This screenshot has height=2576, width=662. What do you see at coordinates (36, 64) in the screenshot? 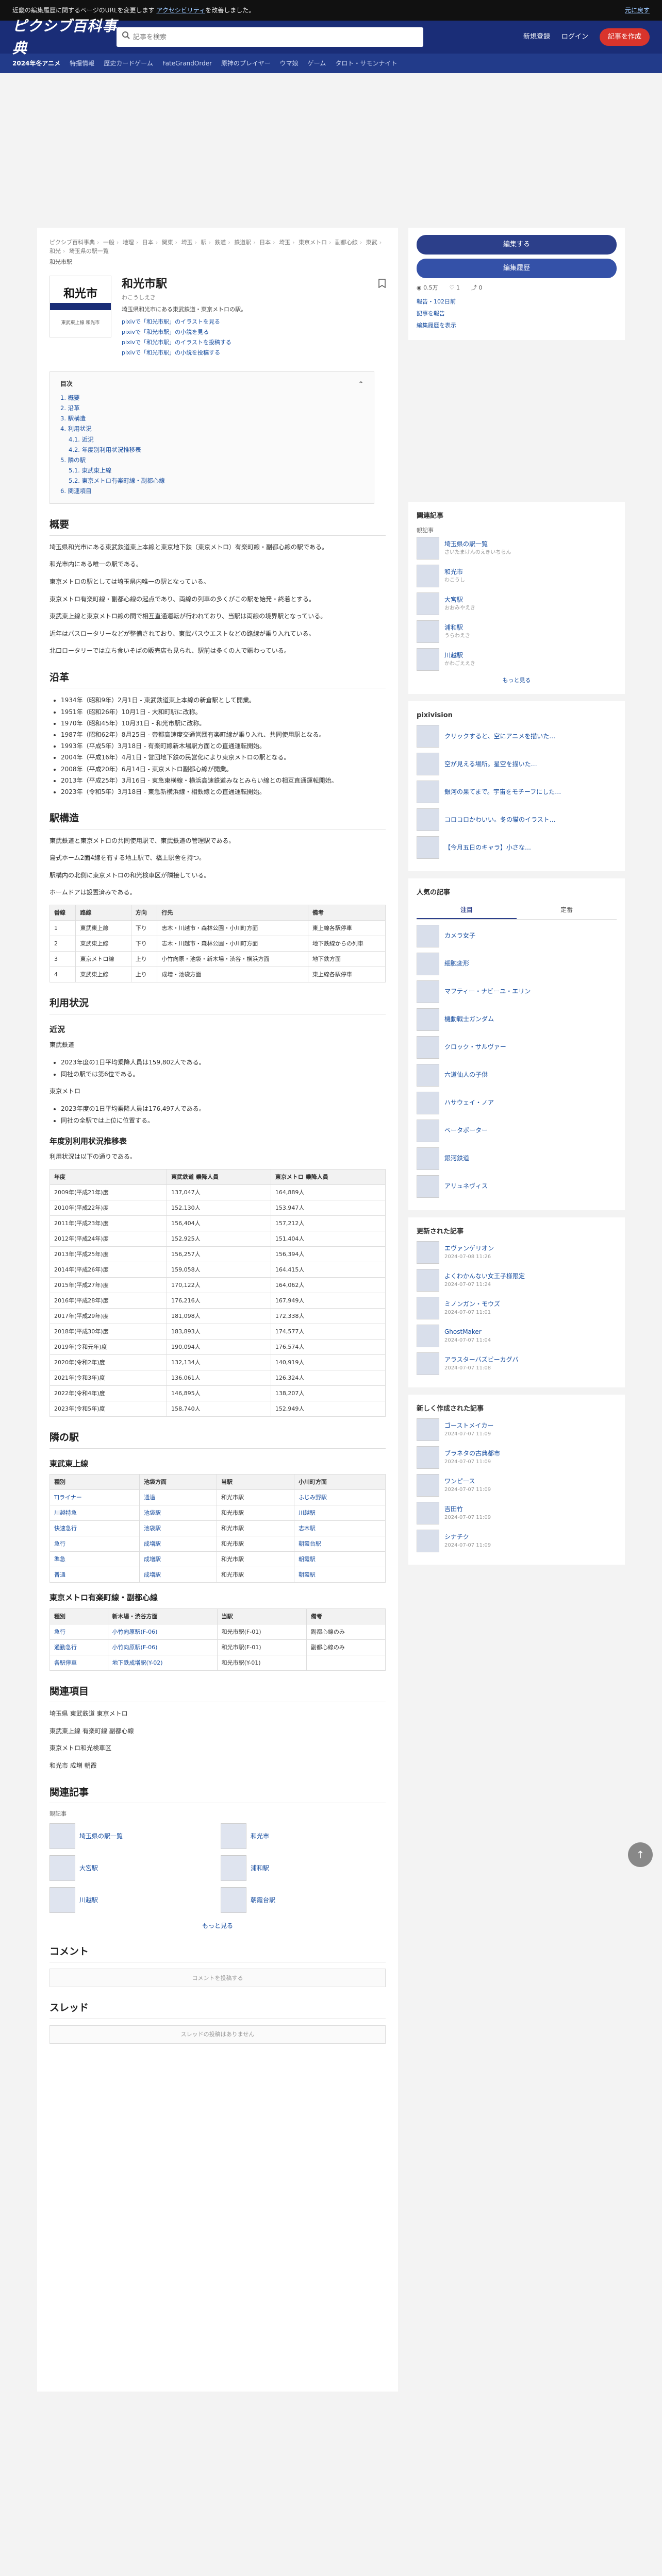
I see `nav-item-0: 2024年冬アニメ` at bounding box center [36, 64].